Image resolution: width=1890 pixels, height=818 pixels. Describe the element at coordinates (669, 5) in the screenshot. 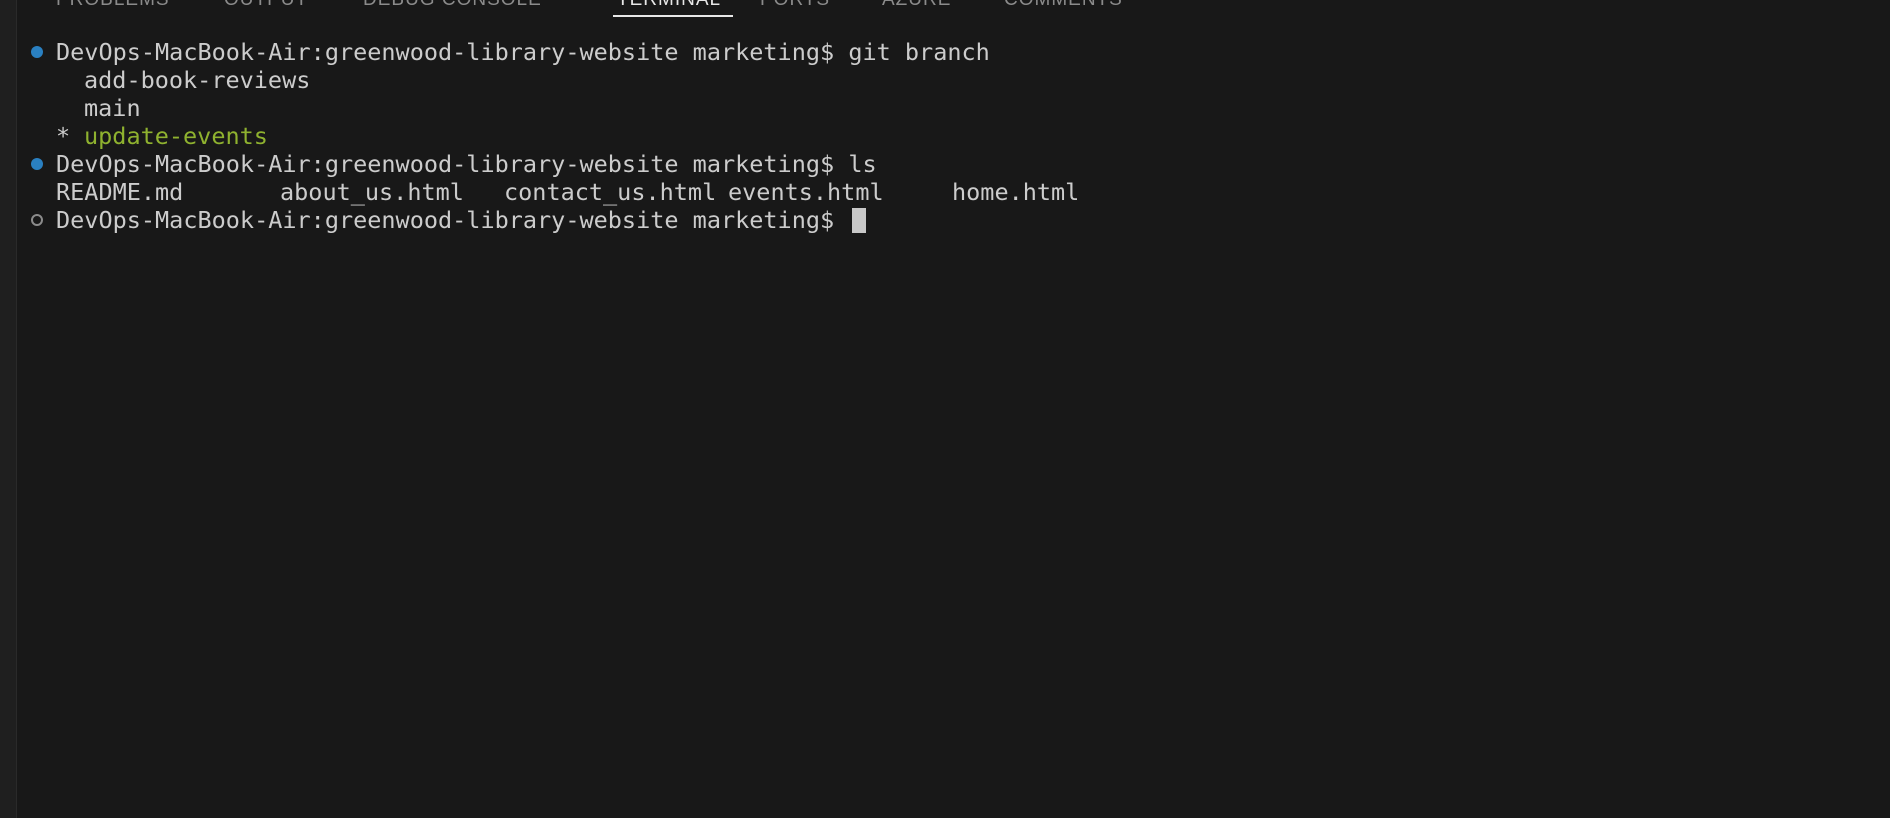

I see `tab-terminal: TERMINAL` at that location.